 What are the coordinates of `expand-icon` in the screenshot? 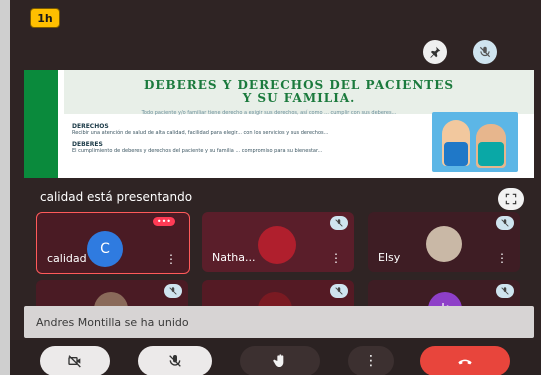 It's located at (511, 199).